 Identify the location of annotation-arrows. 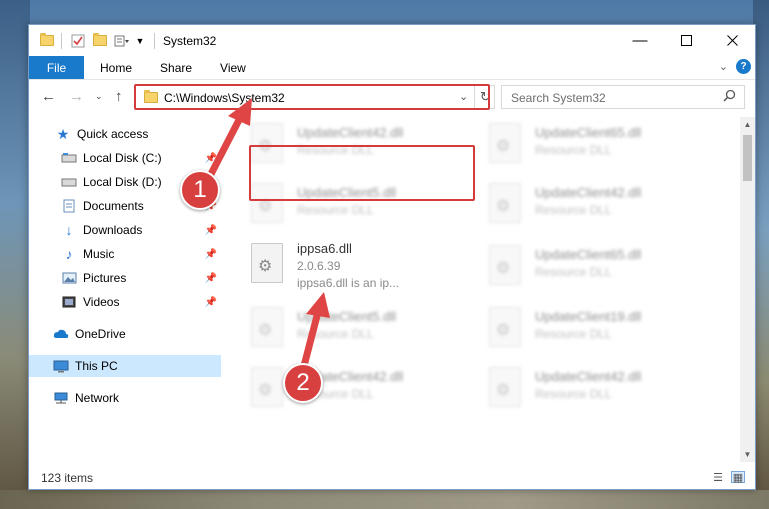
(268, 234).